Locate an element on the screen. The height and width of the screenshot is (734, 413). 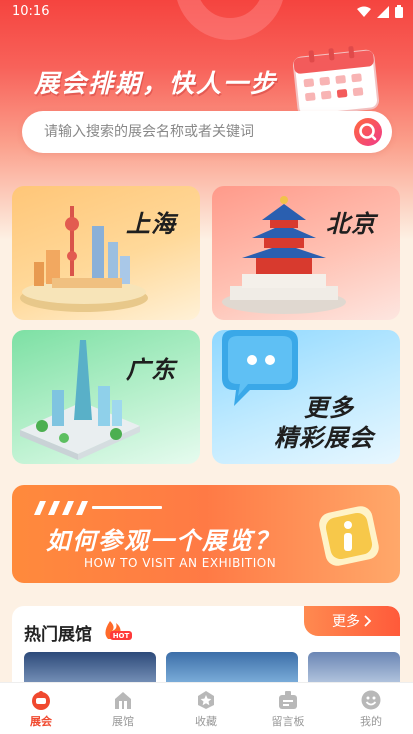
search-bar is located at coordinates (207, 132).